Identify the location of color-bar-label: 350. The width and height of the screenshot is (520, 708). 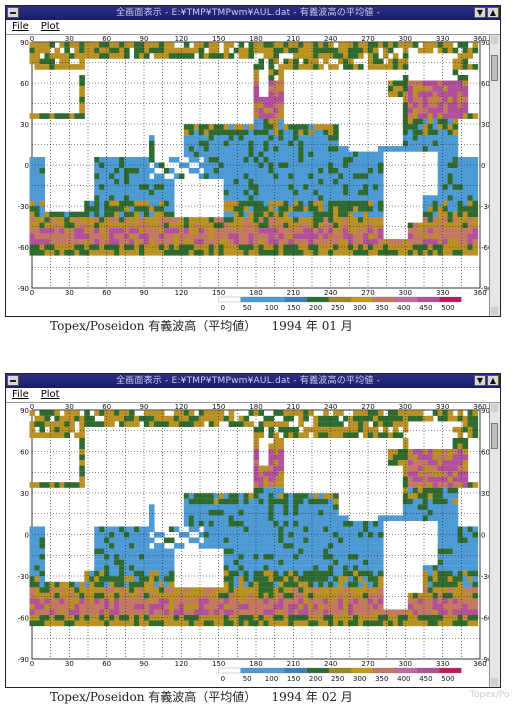
(381, 308).